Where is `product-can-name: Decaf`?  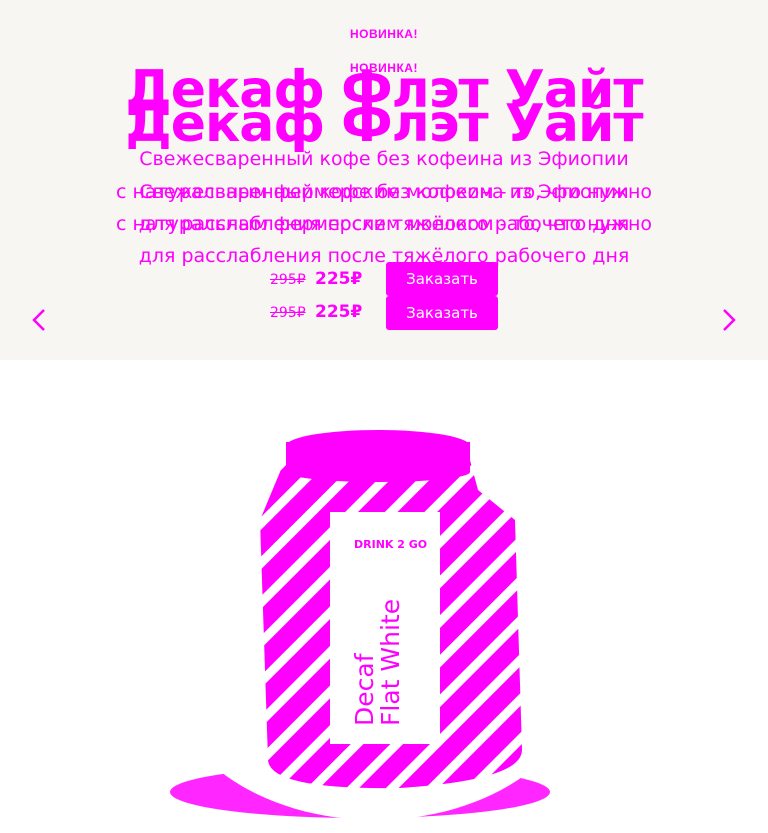 product-can-name: Decaf is located at coordinates (364, 689).